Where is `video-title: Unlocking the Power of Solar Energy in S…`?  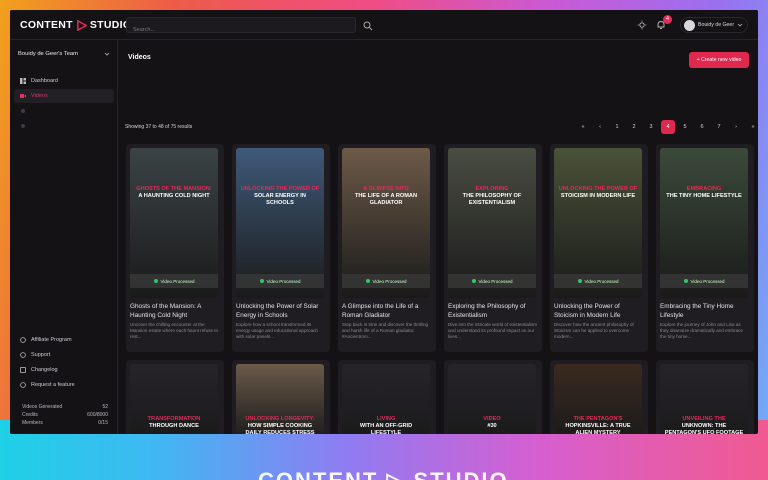 video-title: Unlocking the Power of Solar Energy in S… is located at coordinates (281, 311).